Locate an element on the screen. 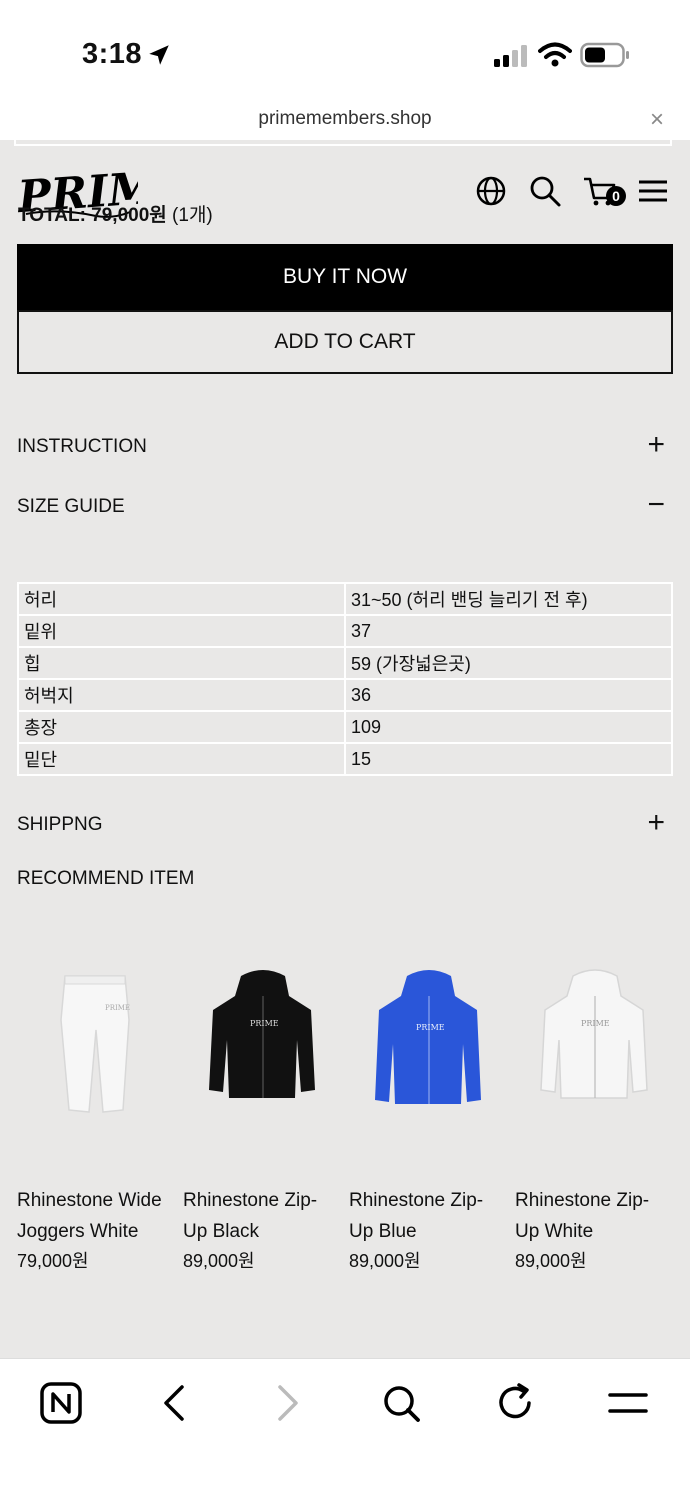 This screenshot has width=690, height=1500. url-text: primemembers.shop is located at coordinates (345, 118).